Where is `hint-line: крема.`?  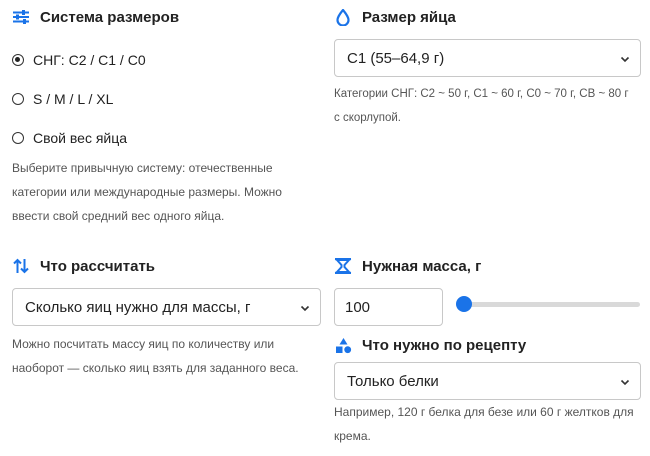
hint-line: крема. is located at coordinates (352, 436).